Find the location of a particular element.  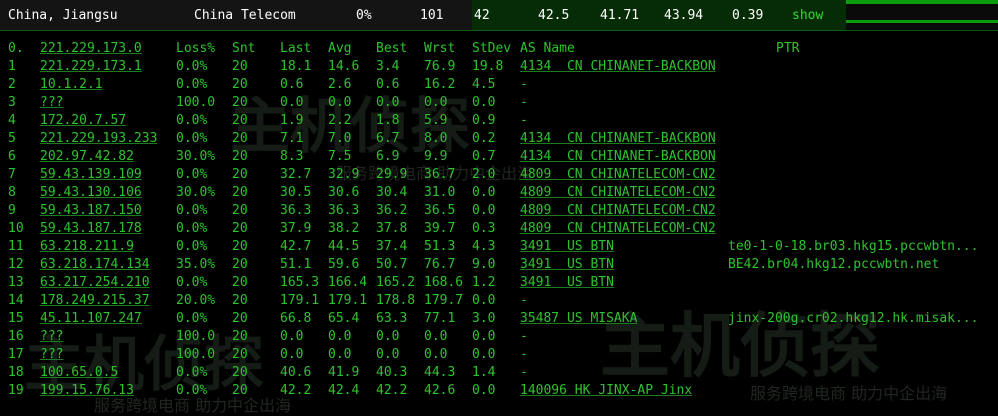

header-wrst: Wrst is located at coordinates (440, 48).